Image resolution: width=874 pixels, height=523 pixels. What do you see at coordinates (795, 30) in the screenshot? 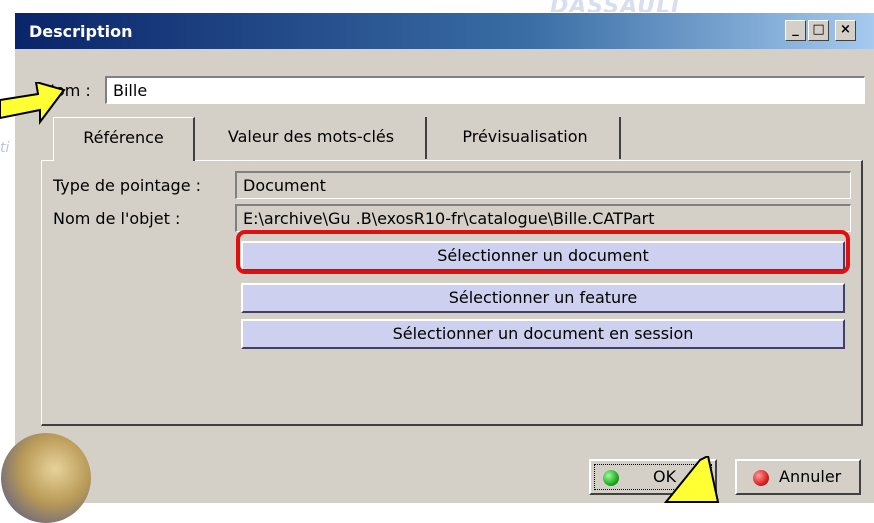
I see `minimize-button: _` at bounding box center [795, 30].